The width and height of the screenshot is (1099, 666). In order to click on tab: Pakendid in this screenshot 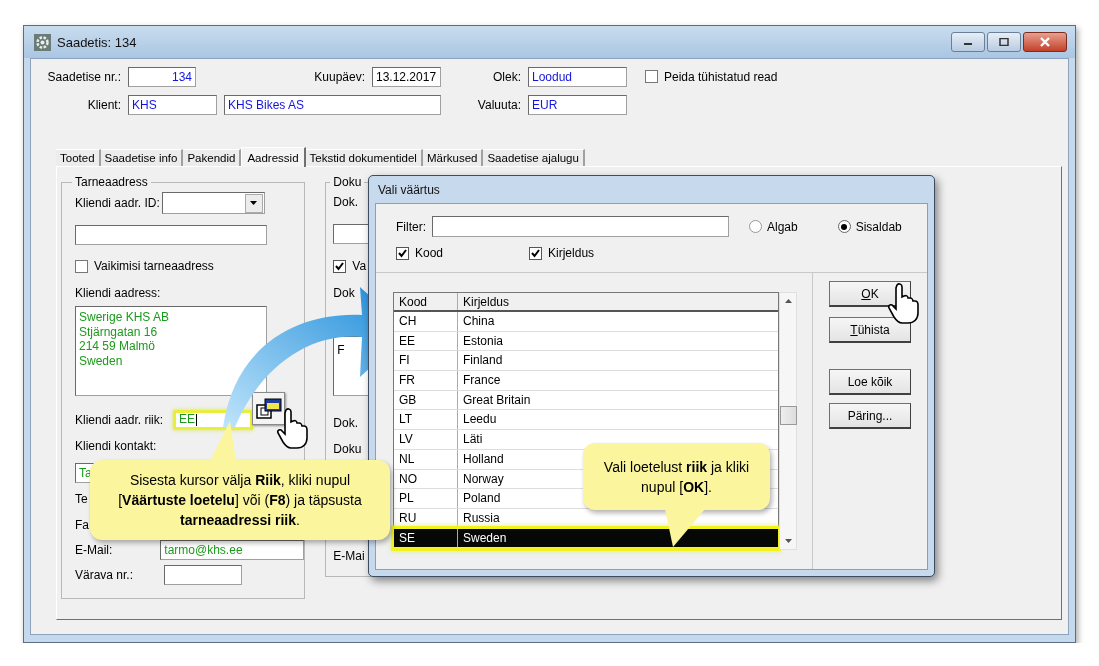, I will do `click(212, 157)`.